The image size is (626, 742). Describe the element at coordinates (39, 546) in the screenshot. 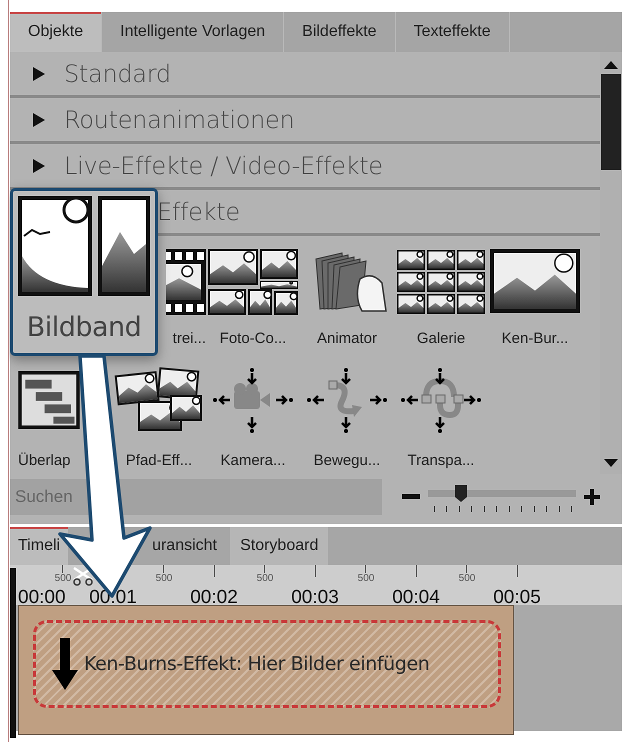

I see `tab: Timeli` at that location.